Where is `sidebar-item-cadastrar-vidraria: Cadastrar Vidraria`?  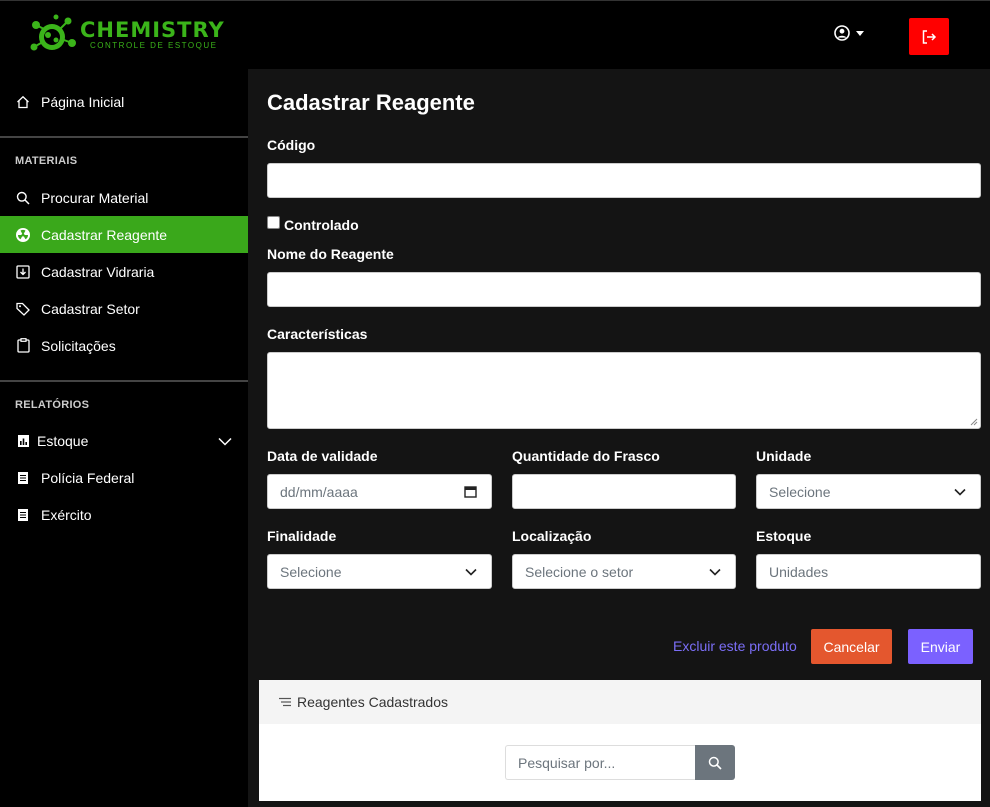
sidebar-item-cadastrar-vidraria: Cadastrar Vidraria is located at coordinates (124, 271).